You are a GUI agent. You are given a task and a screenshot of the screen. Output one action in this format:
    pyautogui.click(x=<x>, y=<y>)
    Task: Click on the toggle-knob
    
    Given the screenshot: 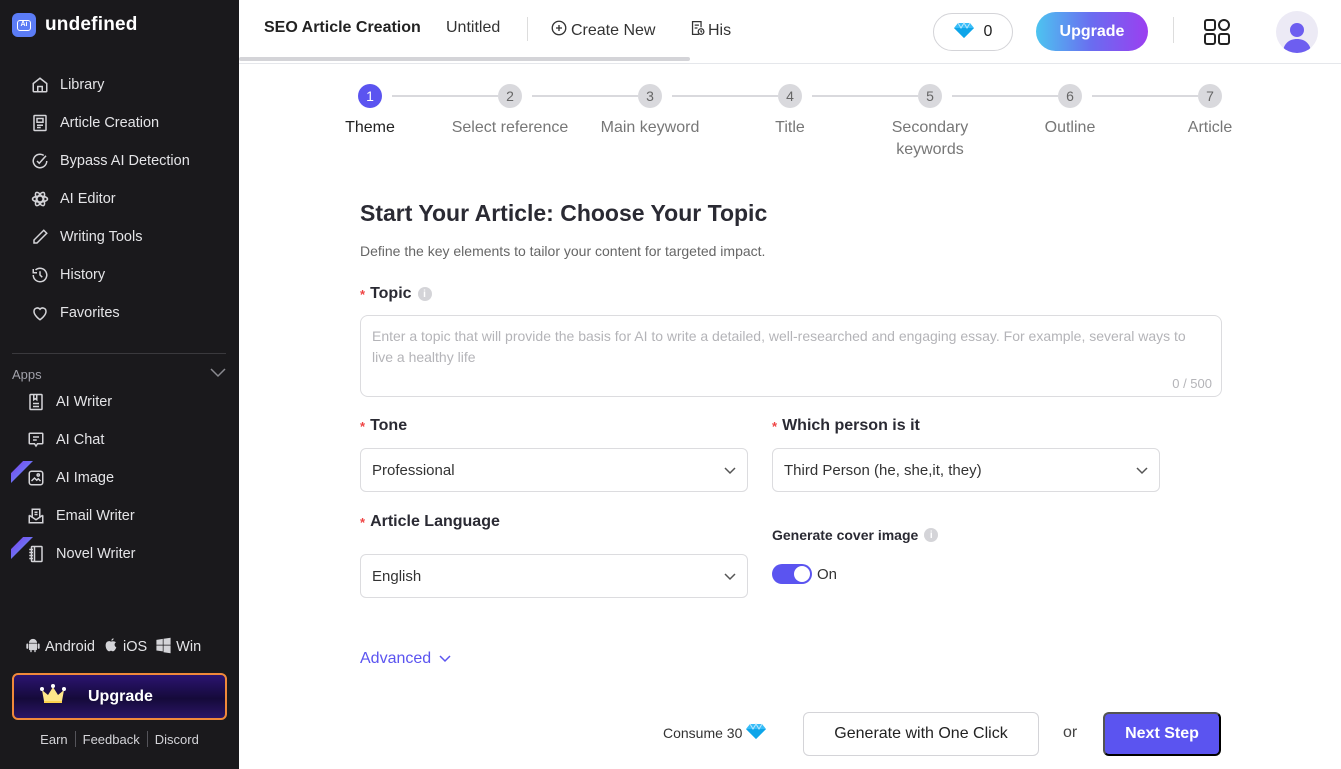 What is the action you would take?
    pyautogui.click(x=802, y=574)
    